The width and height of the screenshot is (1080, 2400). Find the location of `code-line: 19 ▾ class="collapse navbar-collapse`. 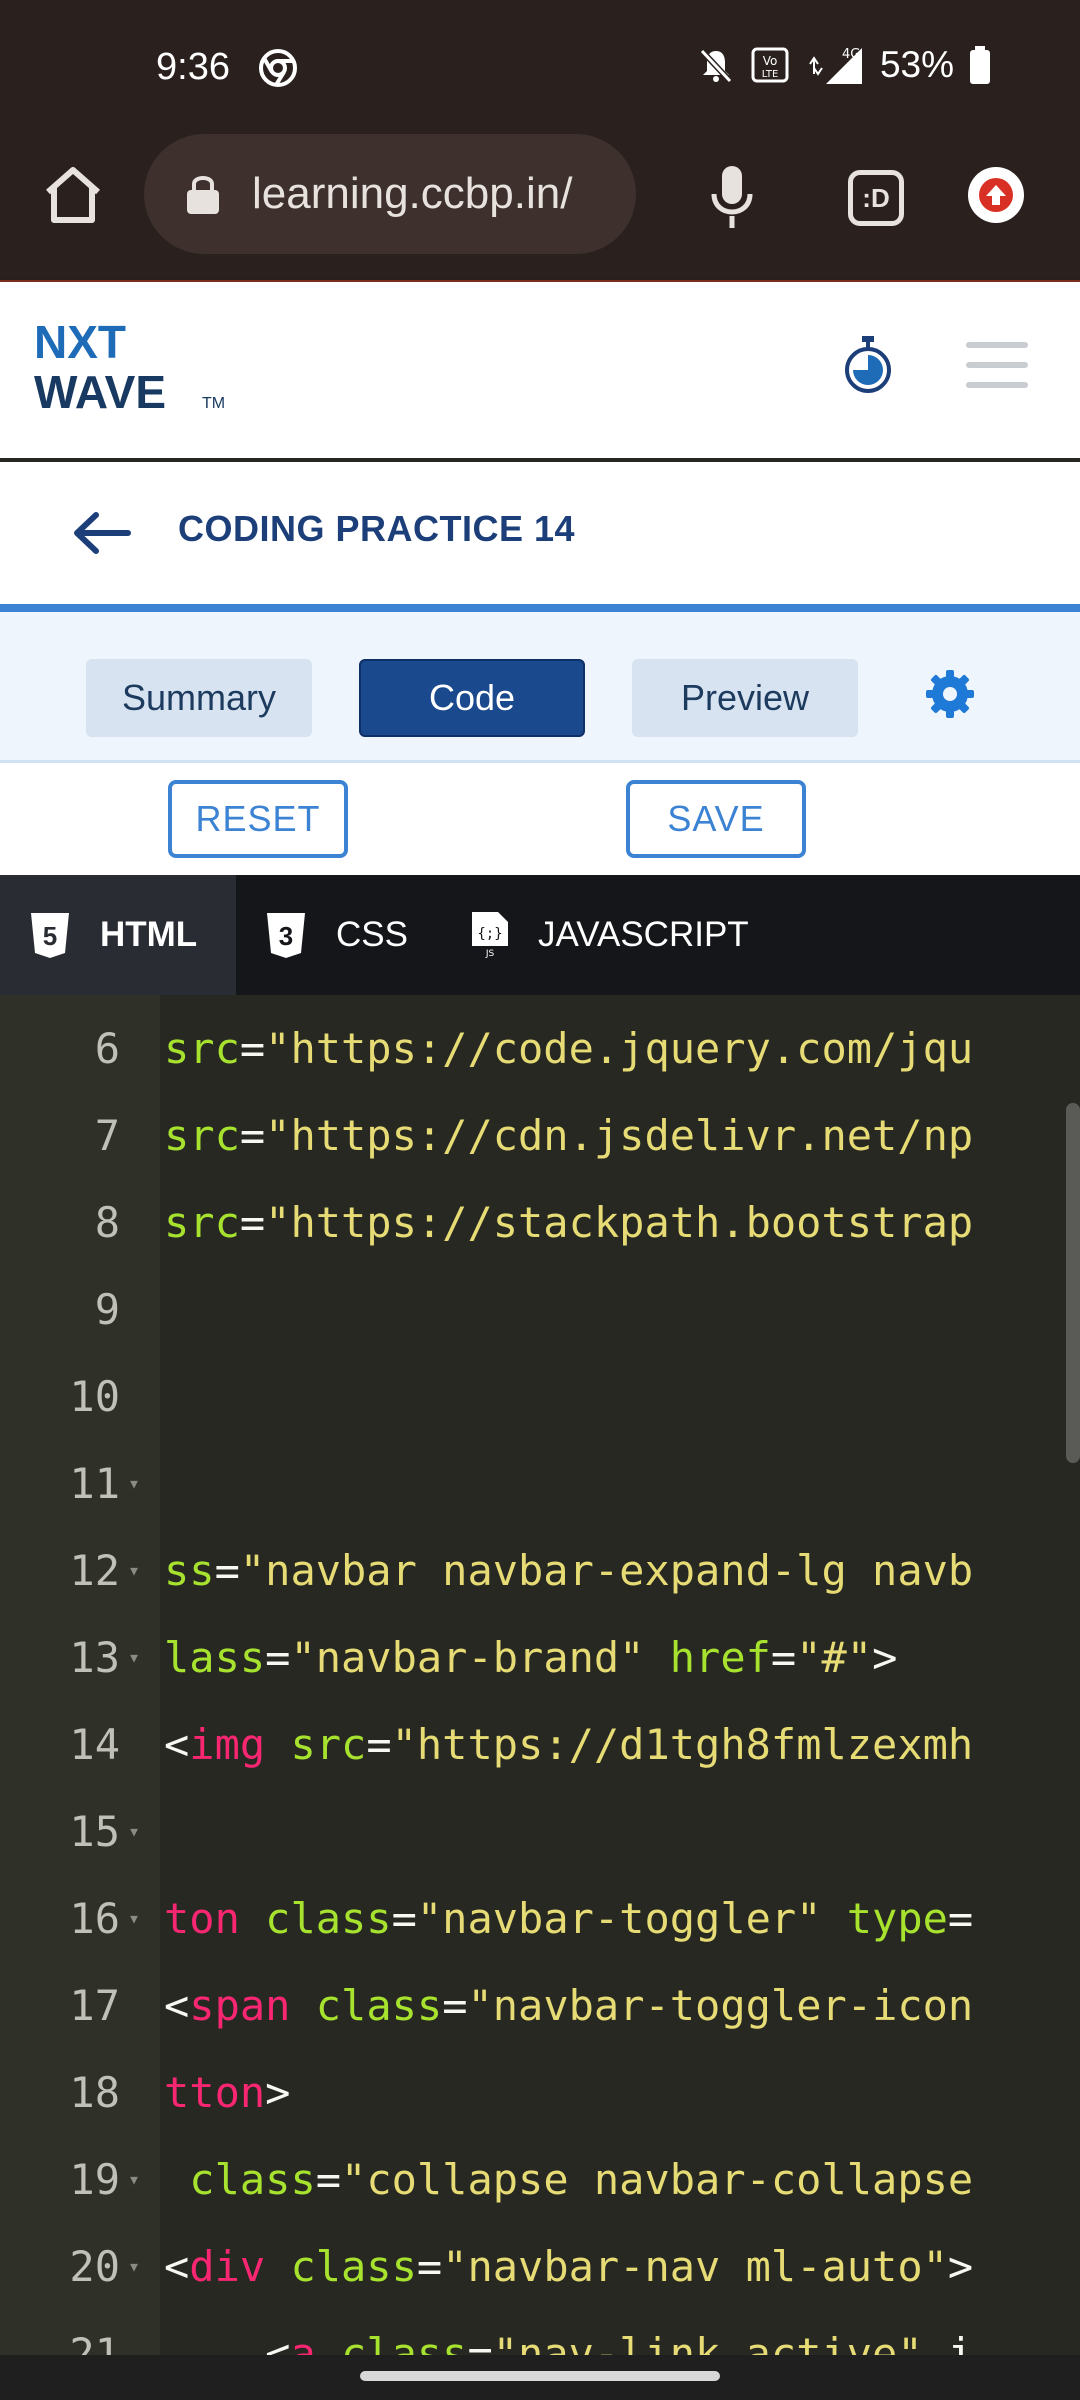

code-line: 19 ▾ class="collapse navbar-collapse is located at coordinates (540, 2179).